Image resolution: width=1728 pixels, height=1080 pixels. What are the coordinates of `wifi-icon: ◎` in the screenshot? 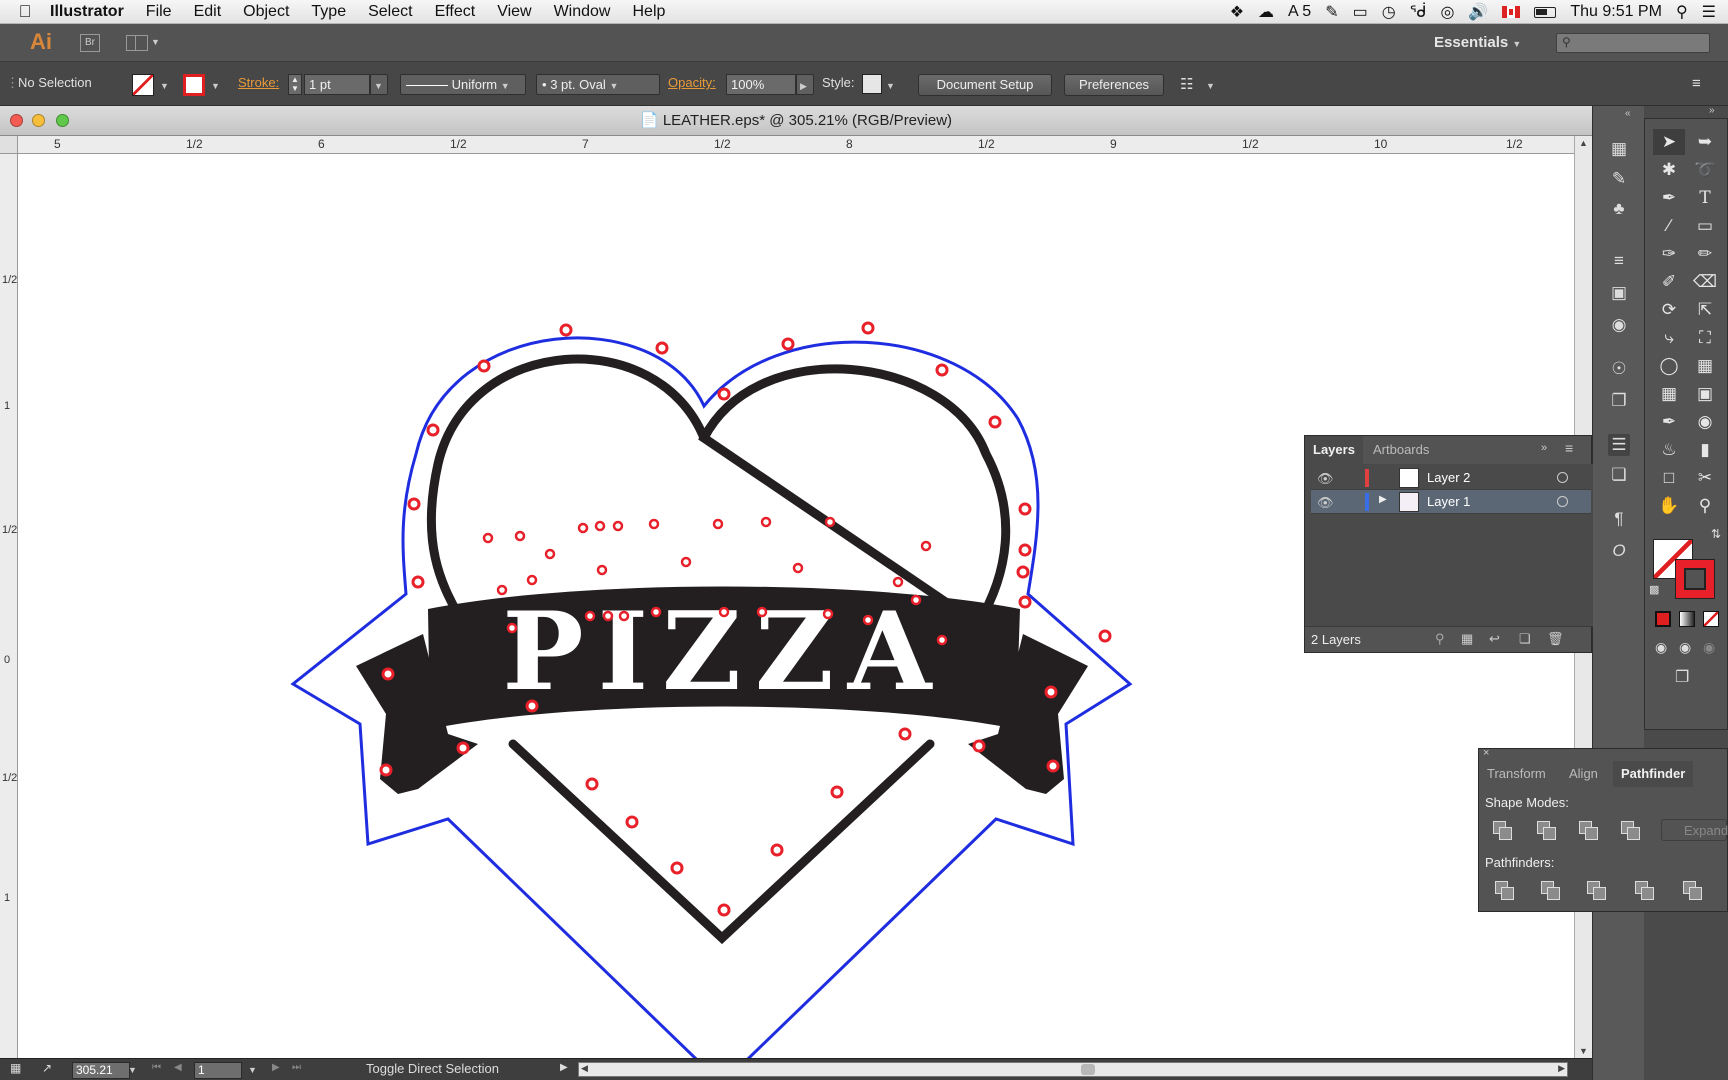 It's located at (1447, 12).